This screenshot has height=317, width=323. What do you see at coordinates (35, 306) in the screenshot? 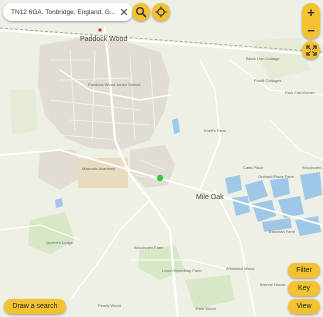
I see `draw-search-button: Draw a search` at bounding box center [35, 306].